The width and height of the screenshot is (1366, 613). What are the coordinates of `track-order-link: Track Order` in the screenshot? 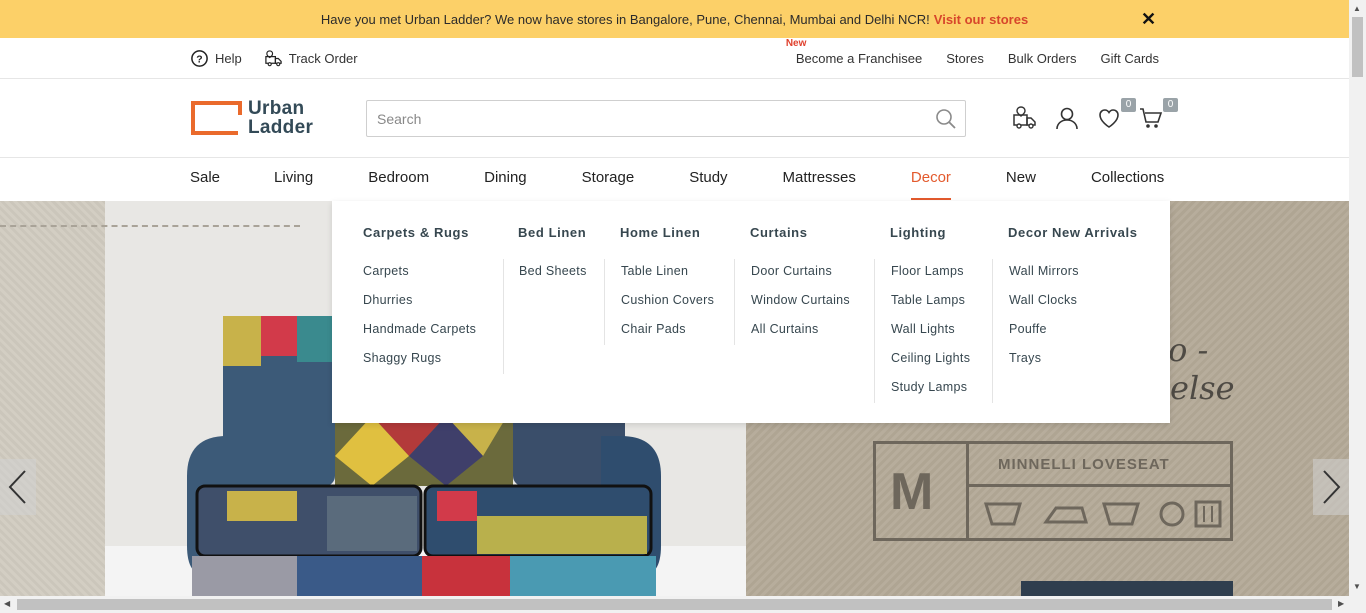 It's located at (311, 58).